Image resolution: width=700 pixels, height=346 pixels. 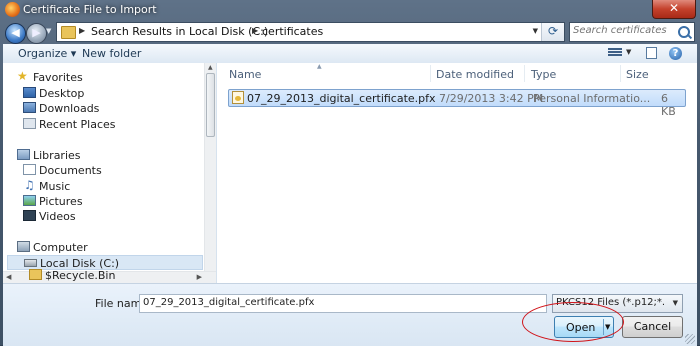 What do you see at coordinates (103, 155) in the screenshot?
I see `sidebar-item-libraries: Libraries` at bounding box center [103, 155].